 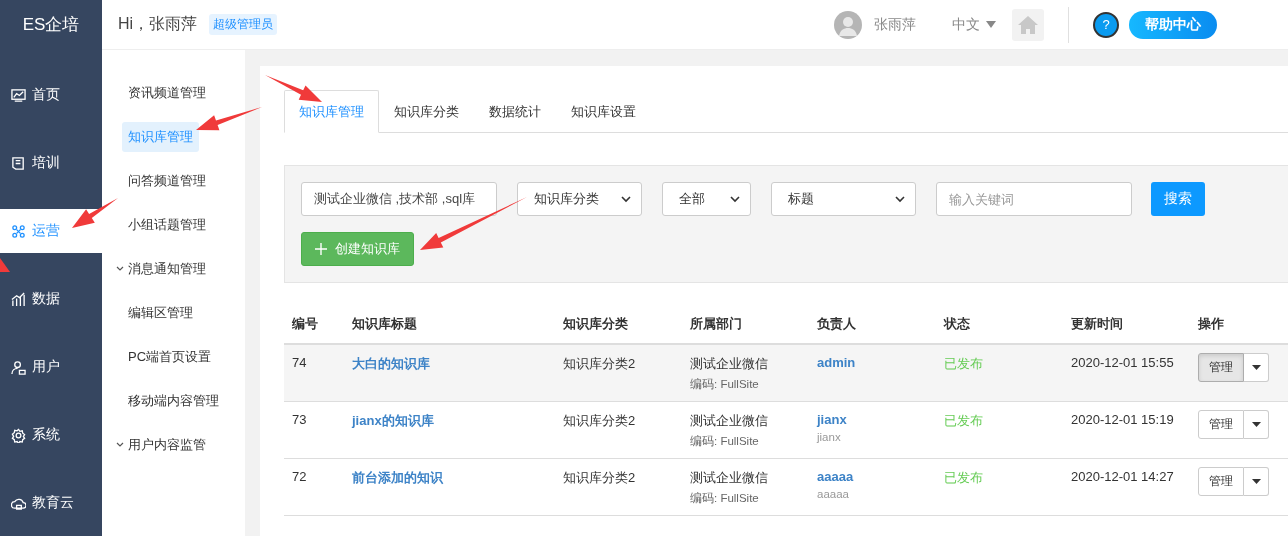 I want to click on nav-item: 培训, so click(x=51, y=163).